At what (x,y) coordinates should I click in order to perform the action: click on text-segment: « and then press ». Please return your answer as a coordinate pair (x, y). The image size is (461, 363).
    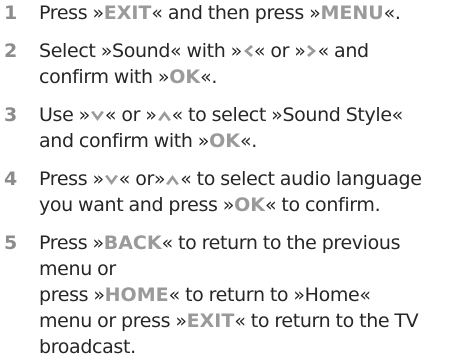
    Looking at the image, I should click on (236, 13).